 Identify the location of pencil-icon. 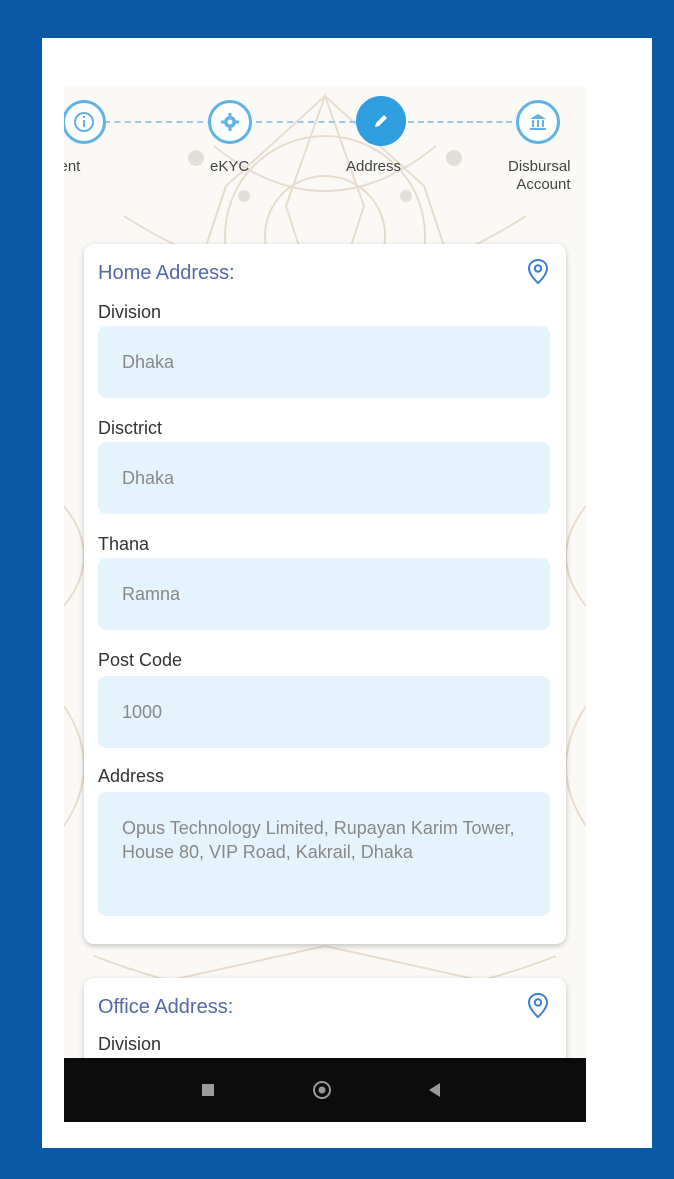
(381, 121).